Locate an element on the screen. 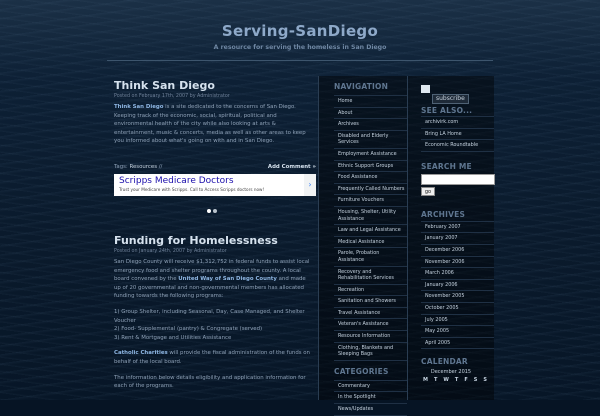 The image size is (600, 416). nav-item: Sanitation and Showers is located at coordinates (370, 301).